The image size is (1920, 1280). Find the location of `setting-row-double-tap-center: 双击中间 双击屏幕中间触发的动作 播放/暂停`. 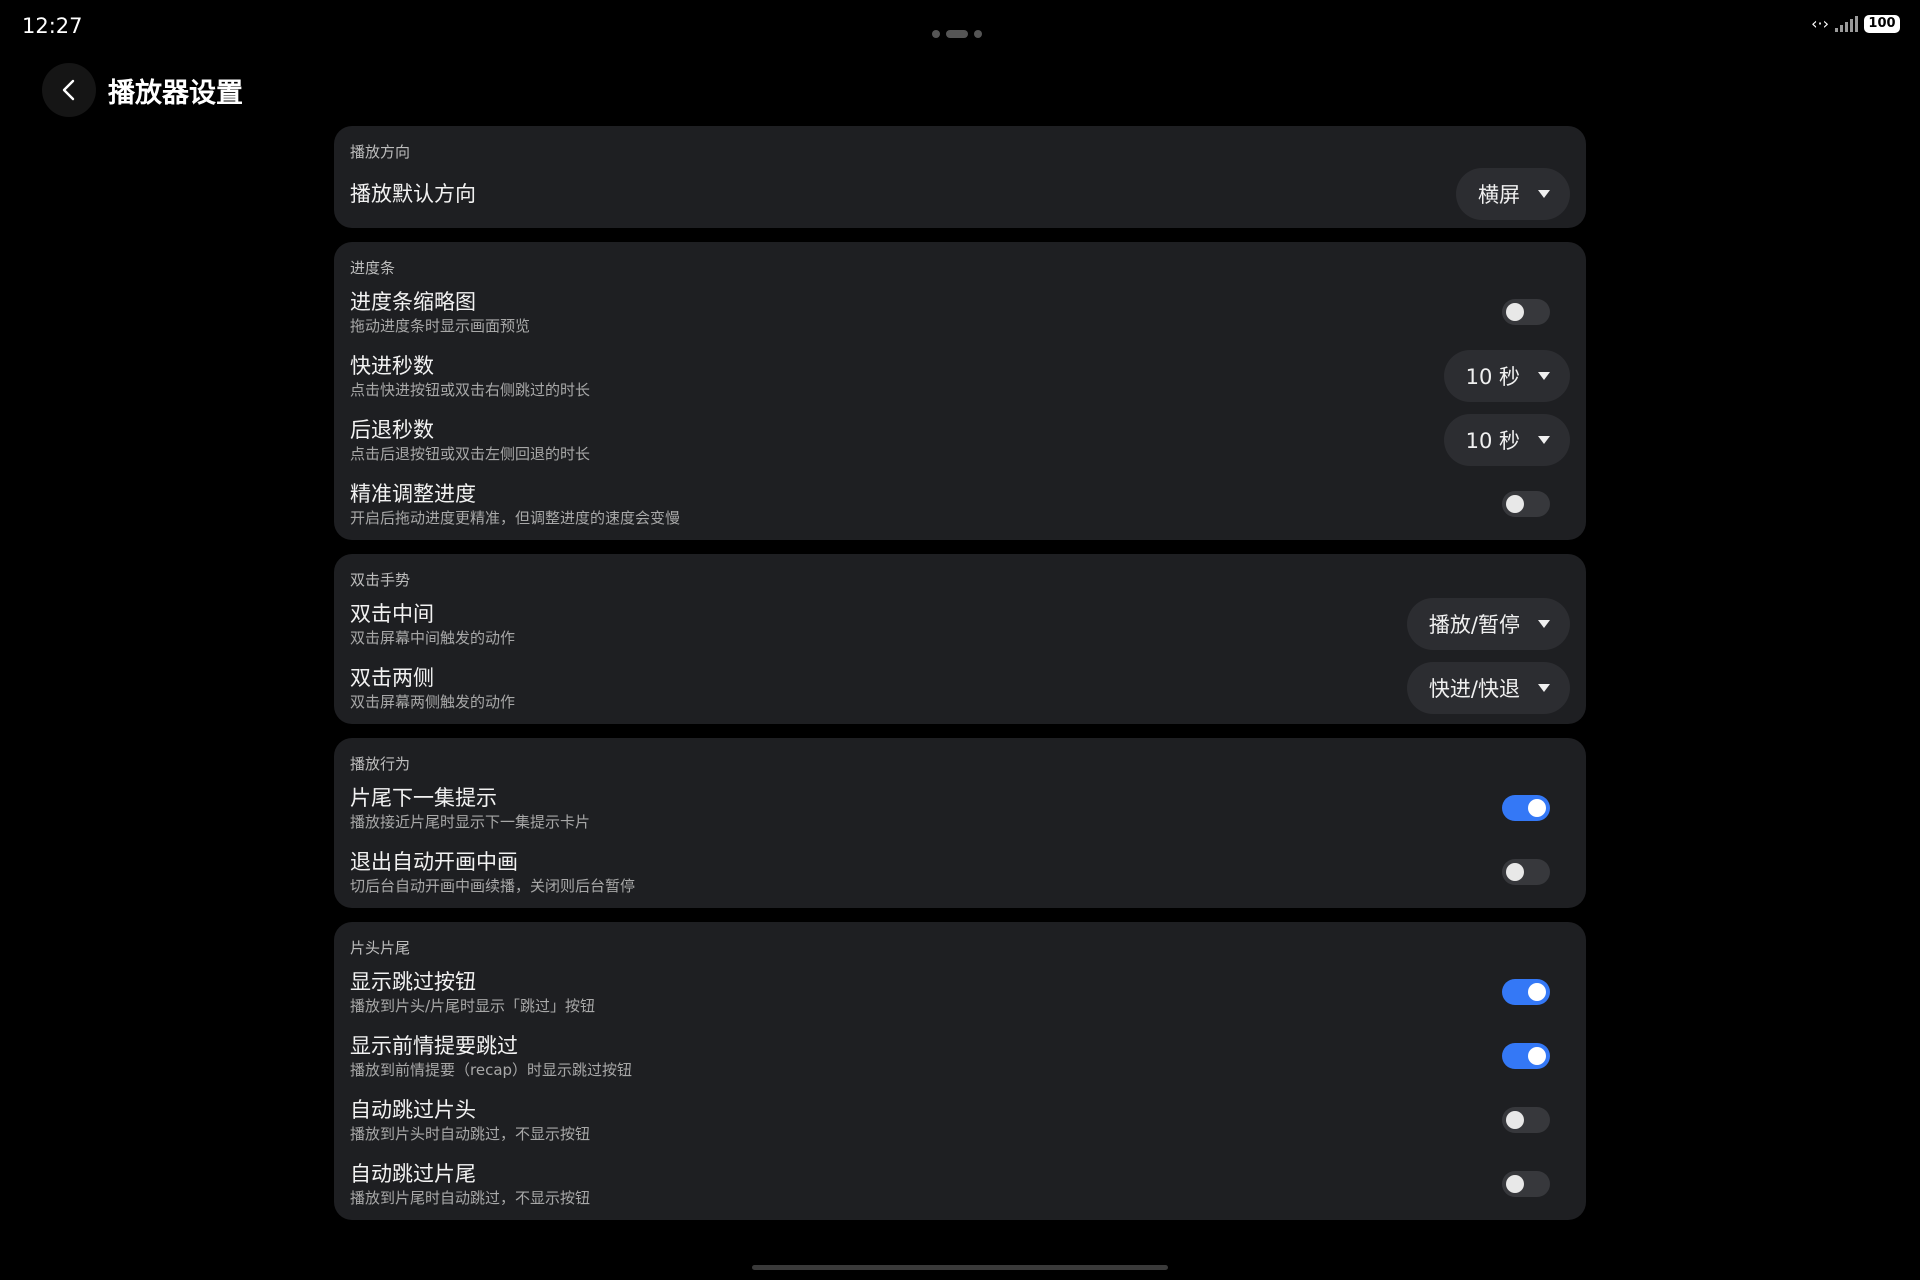

setting-row-double-tap-center: 双击中间 双击屏幕中间触发的动作 播放/暂停 is located at coordinates (960, 624).